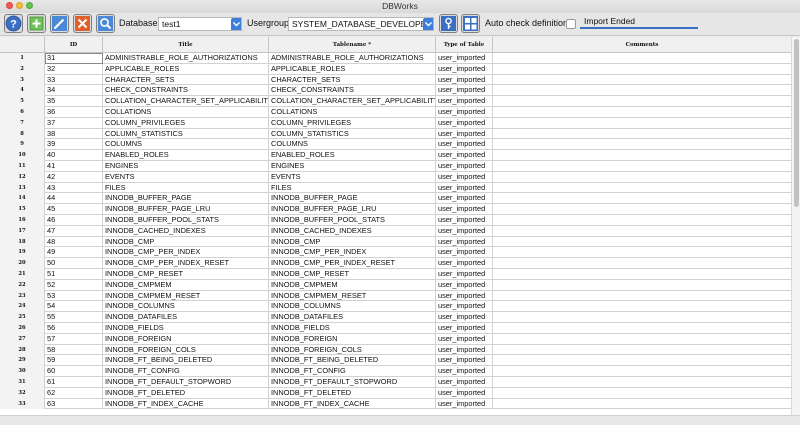 This screenshot has height=425, width=800. What do you see at coordinates (22, 220) in the screenshot?
I see `row-number: 16` at bounding box center [22, 220].